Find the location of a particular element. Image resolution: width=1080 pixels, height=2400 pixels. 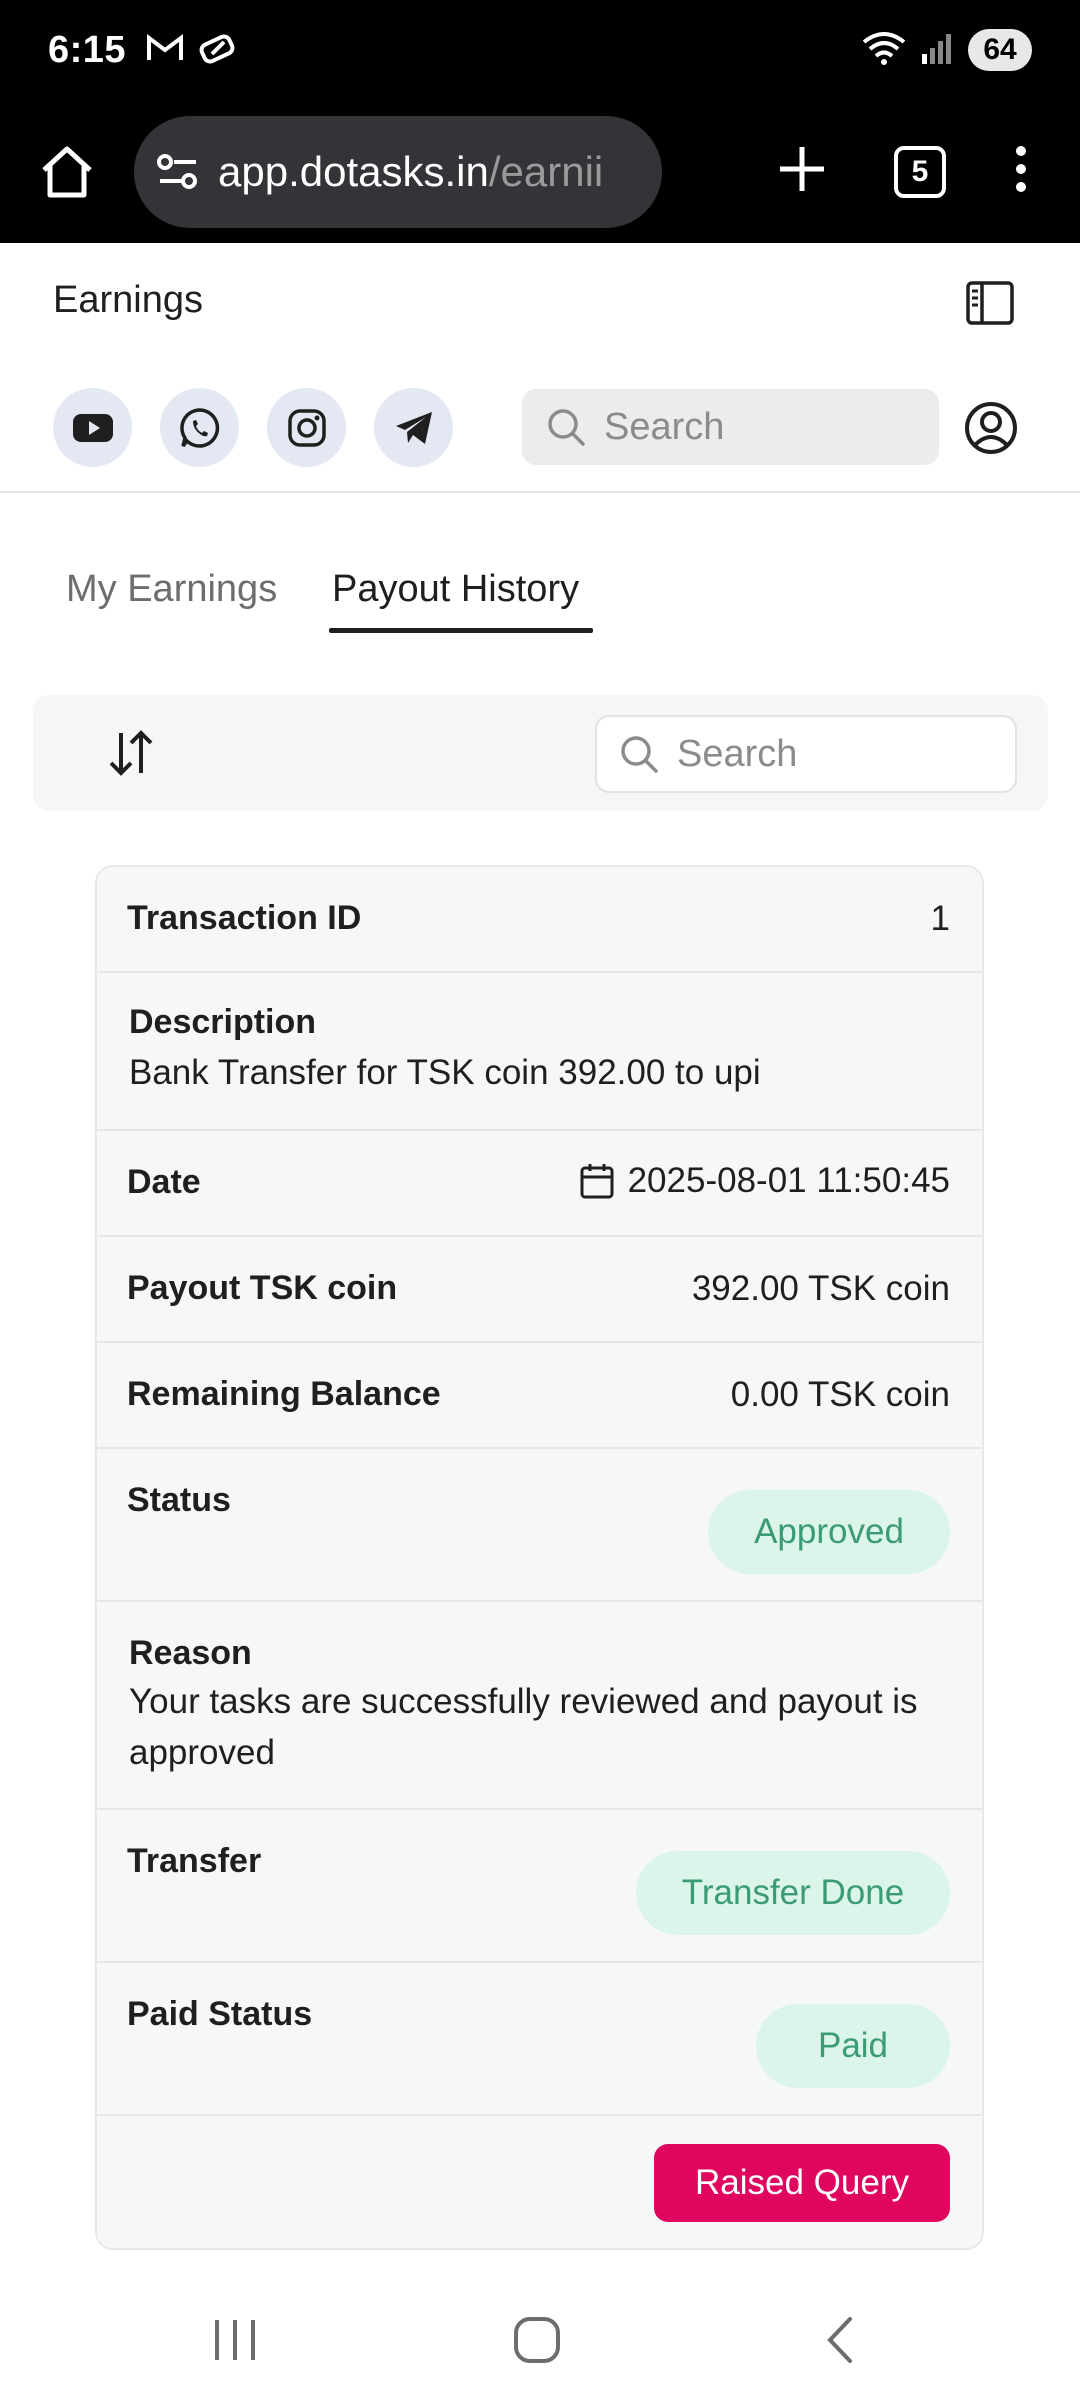

payout-search-placeholder: Search is located at coordinates (737, 753).